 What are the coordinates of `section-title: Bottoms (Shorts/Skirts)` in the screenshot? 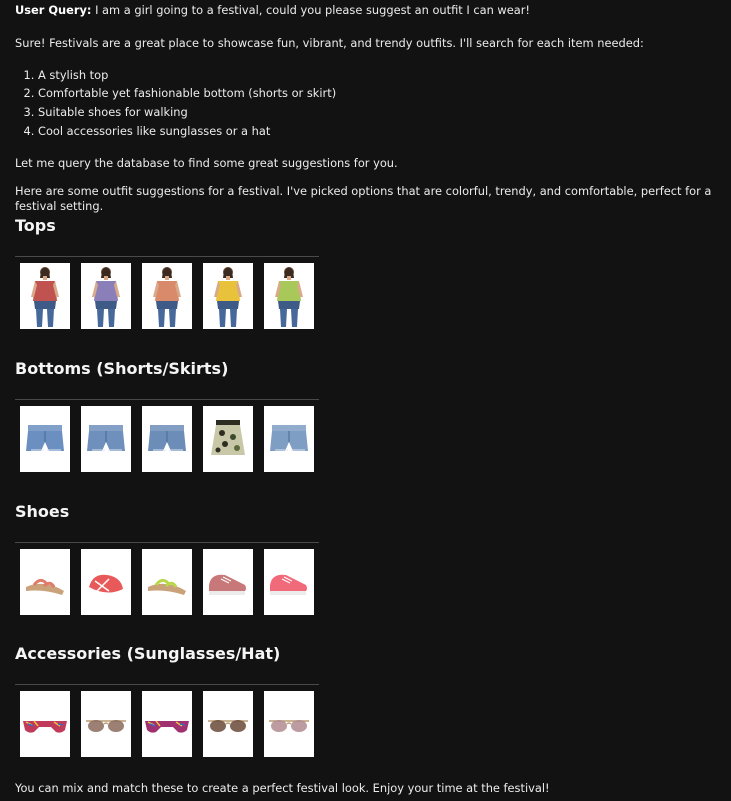 It's located at (122, 368).